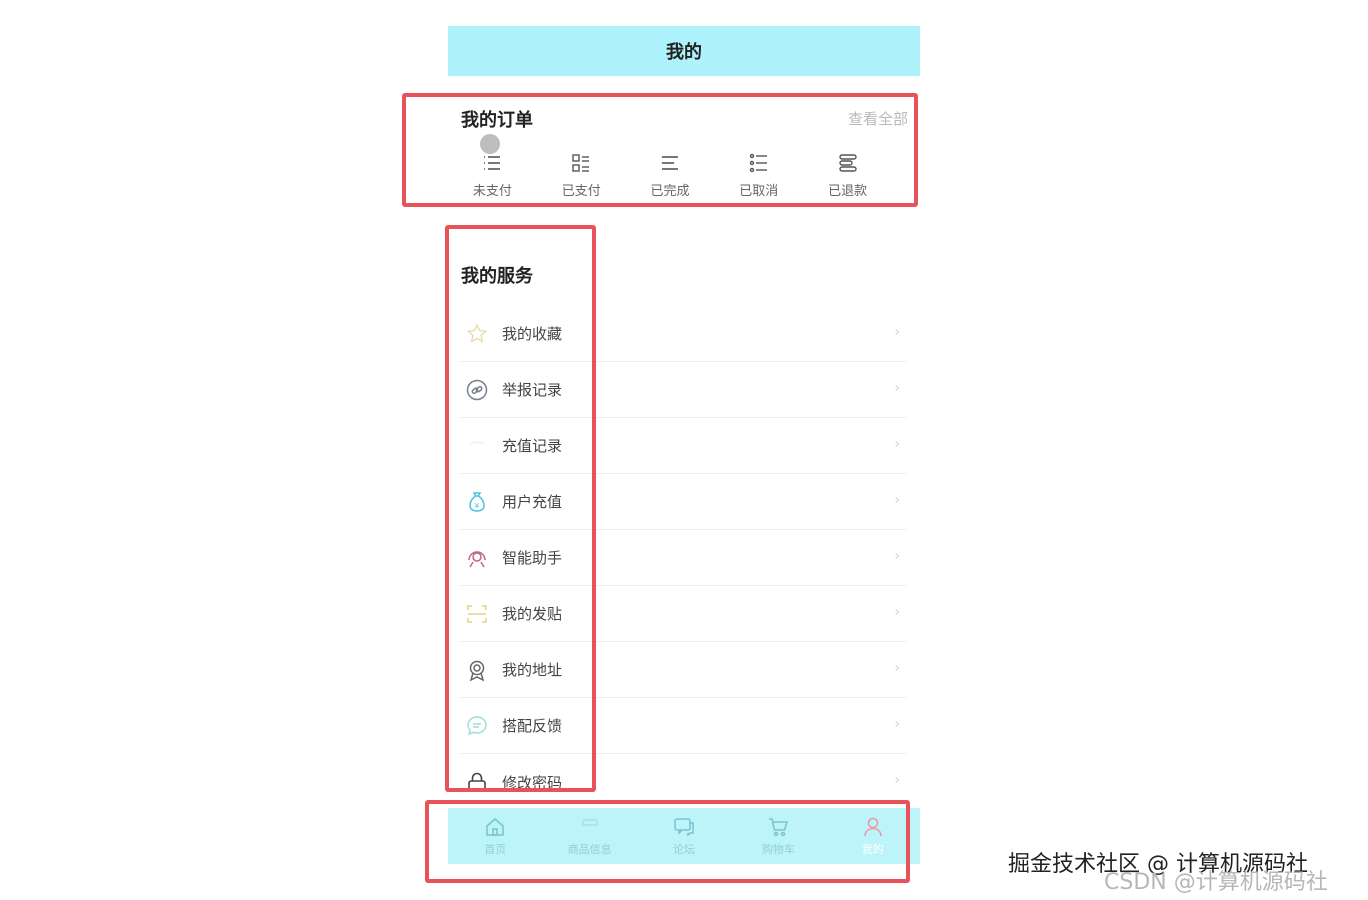 The width and height of the screenshot is (1368, 900). What do you see at coordinates (683, 390) in the screenshot?
I see `service-reports: 举报记录 ›` at bounding box center [683, 390].